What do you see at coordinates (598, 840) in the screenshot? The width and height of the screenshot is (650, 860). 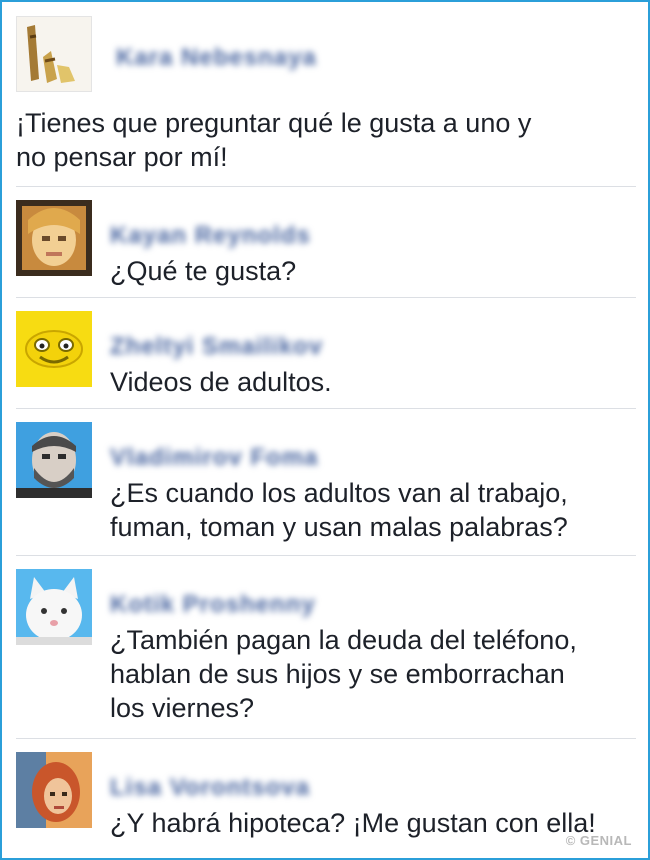 I see `watermark: © GENIAL` at bounding box center [598, 840].